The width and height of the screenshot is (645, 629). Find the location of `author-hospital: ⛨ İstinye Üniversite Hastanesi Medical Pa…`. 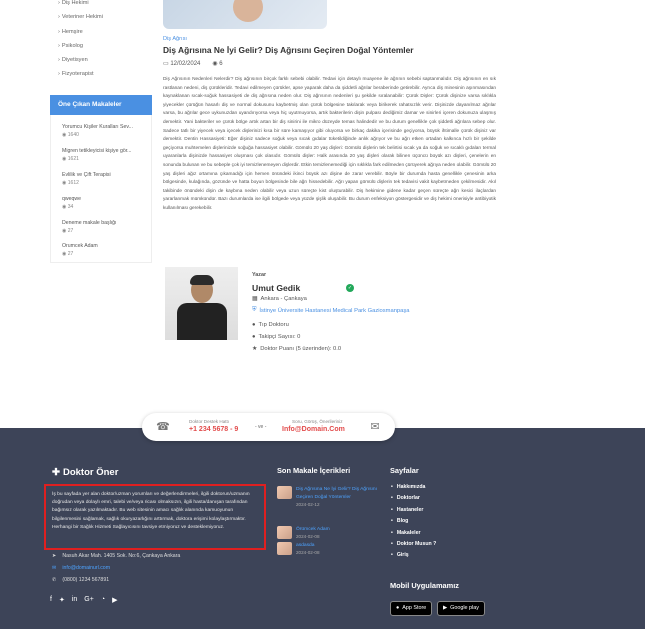

author-hospital: ⛨ İstinye Üniversite Hastanesi Medical Pa… is located at coordinates (331, 310).